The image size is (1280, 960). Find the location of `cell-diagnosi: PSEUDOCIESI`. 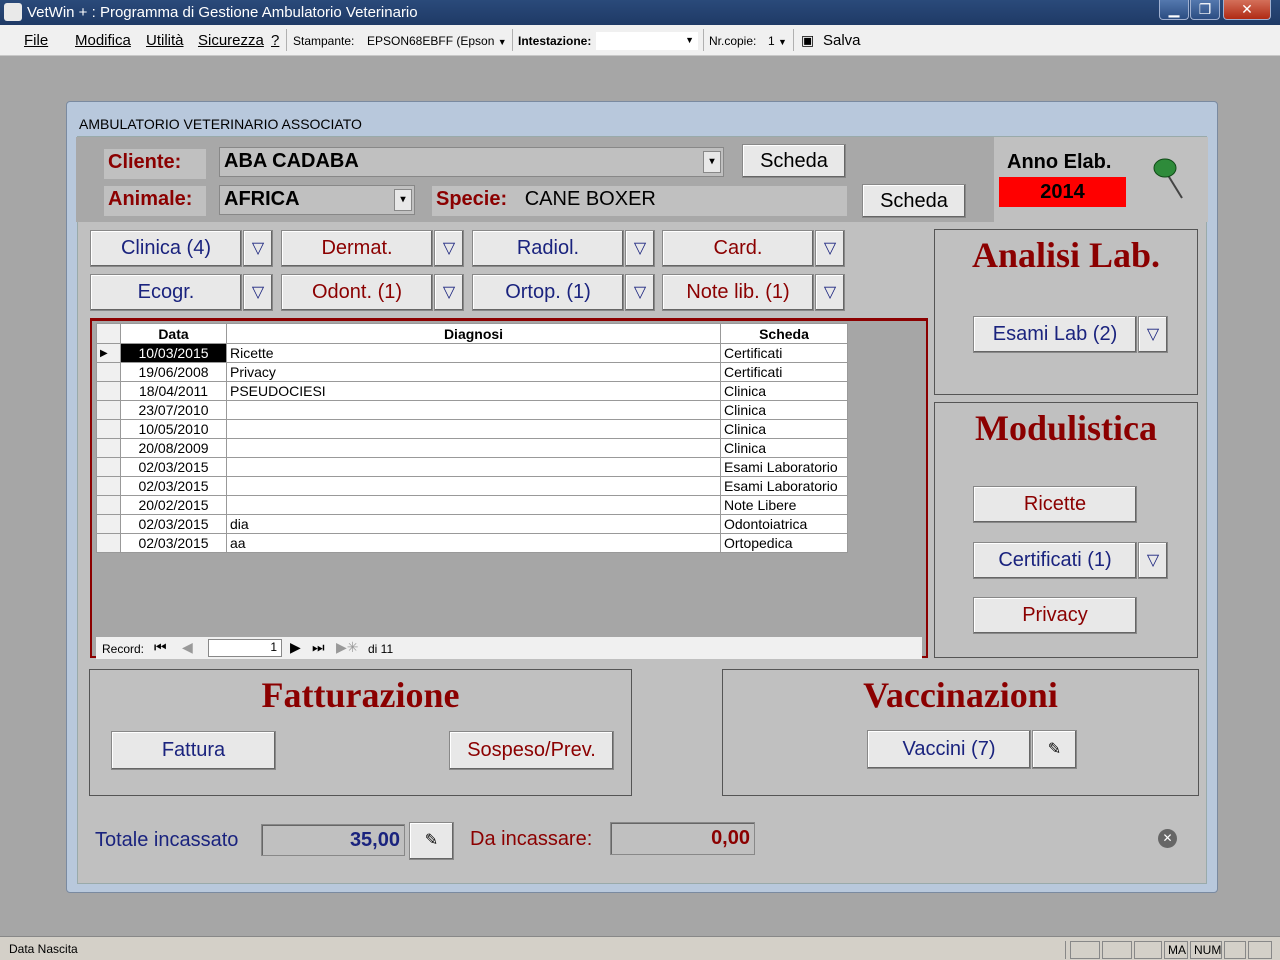

cell-diagnosi: PSEUDOCIESI is located at coordinates (473, 391).